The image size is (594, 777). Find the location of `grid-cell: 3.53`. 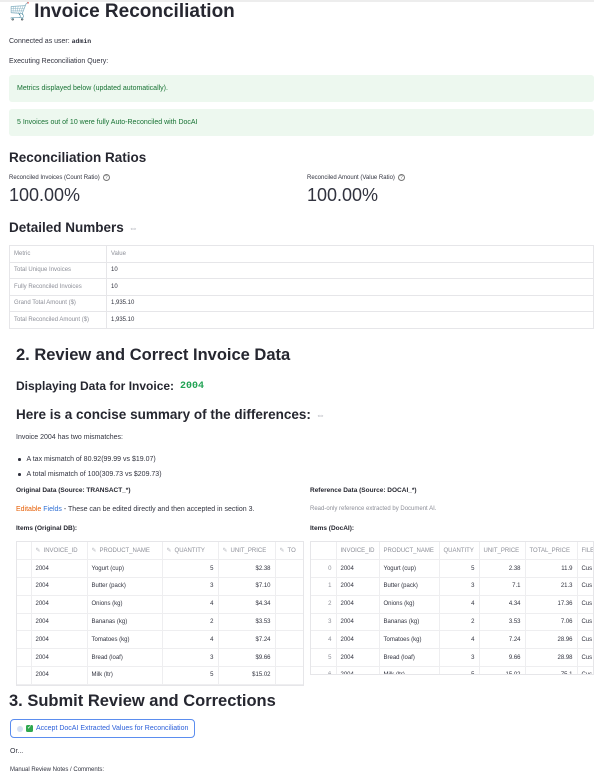

grid-cell: 3.53 is located at coordinates (502, 622).